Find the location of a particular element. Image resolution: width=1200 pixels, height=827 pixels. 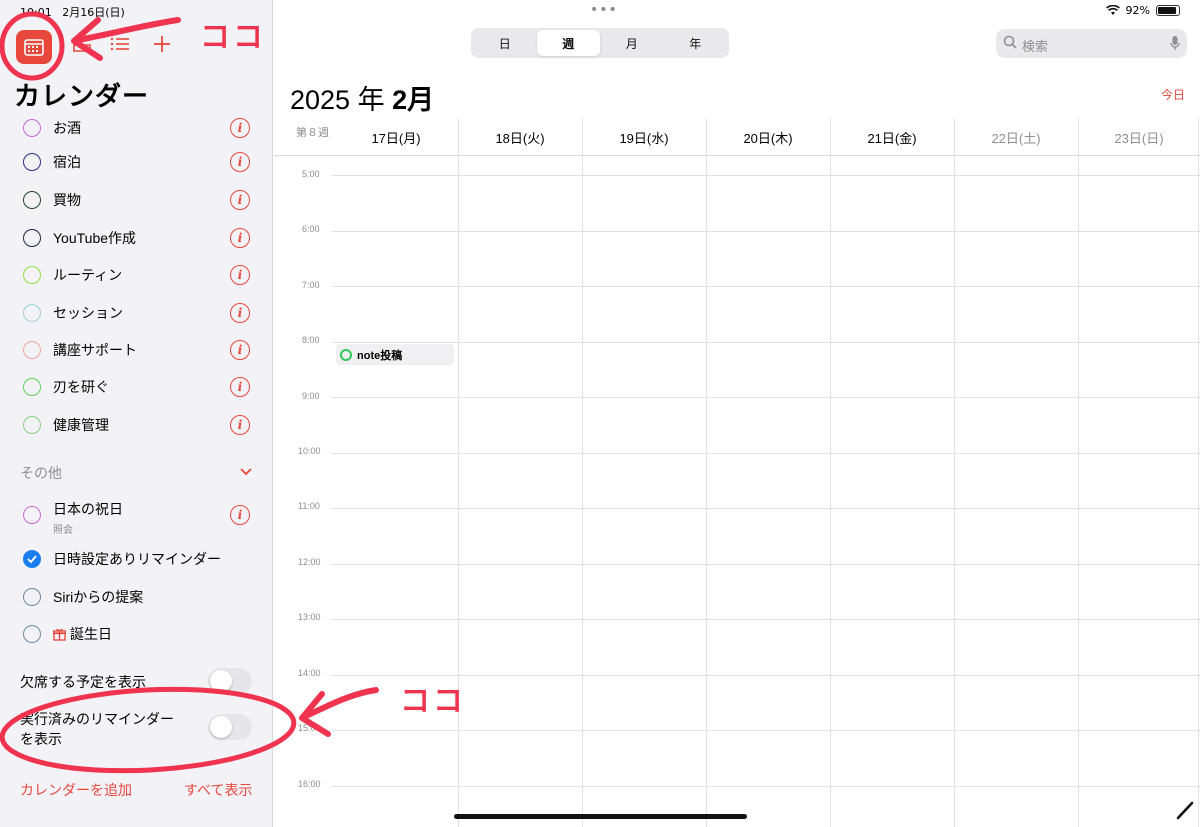

calendar-item: Siriからの提案 is located at coordinates (136, 597).